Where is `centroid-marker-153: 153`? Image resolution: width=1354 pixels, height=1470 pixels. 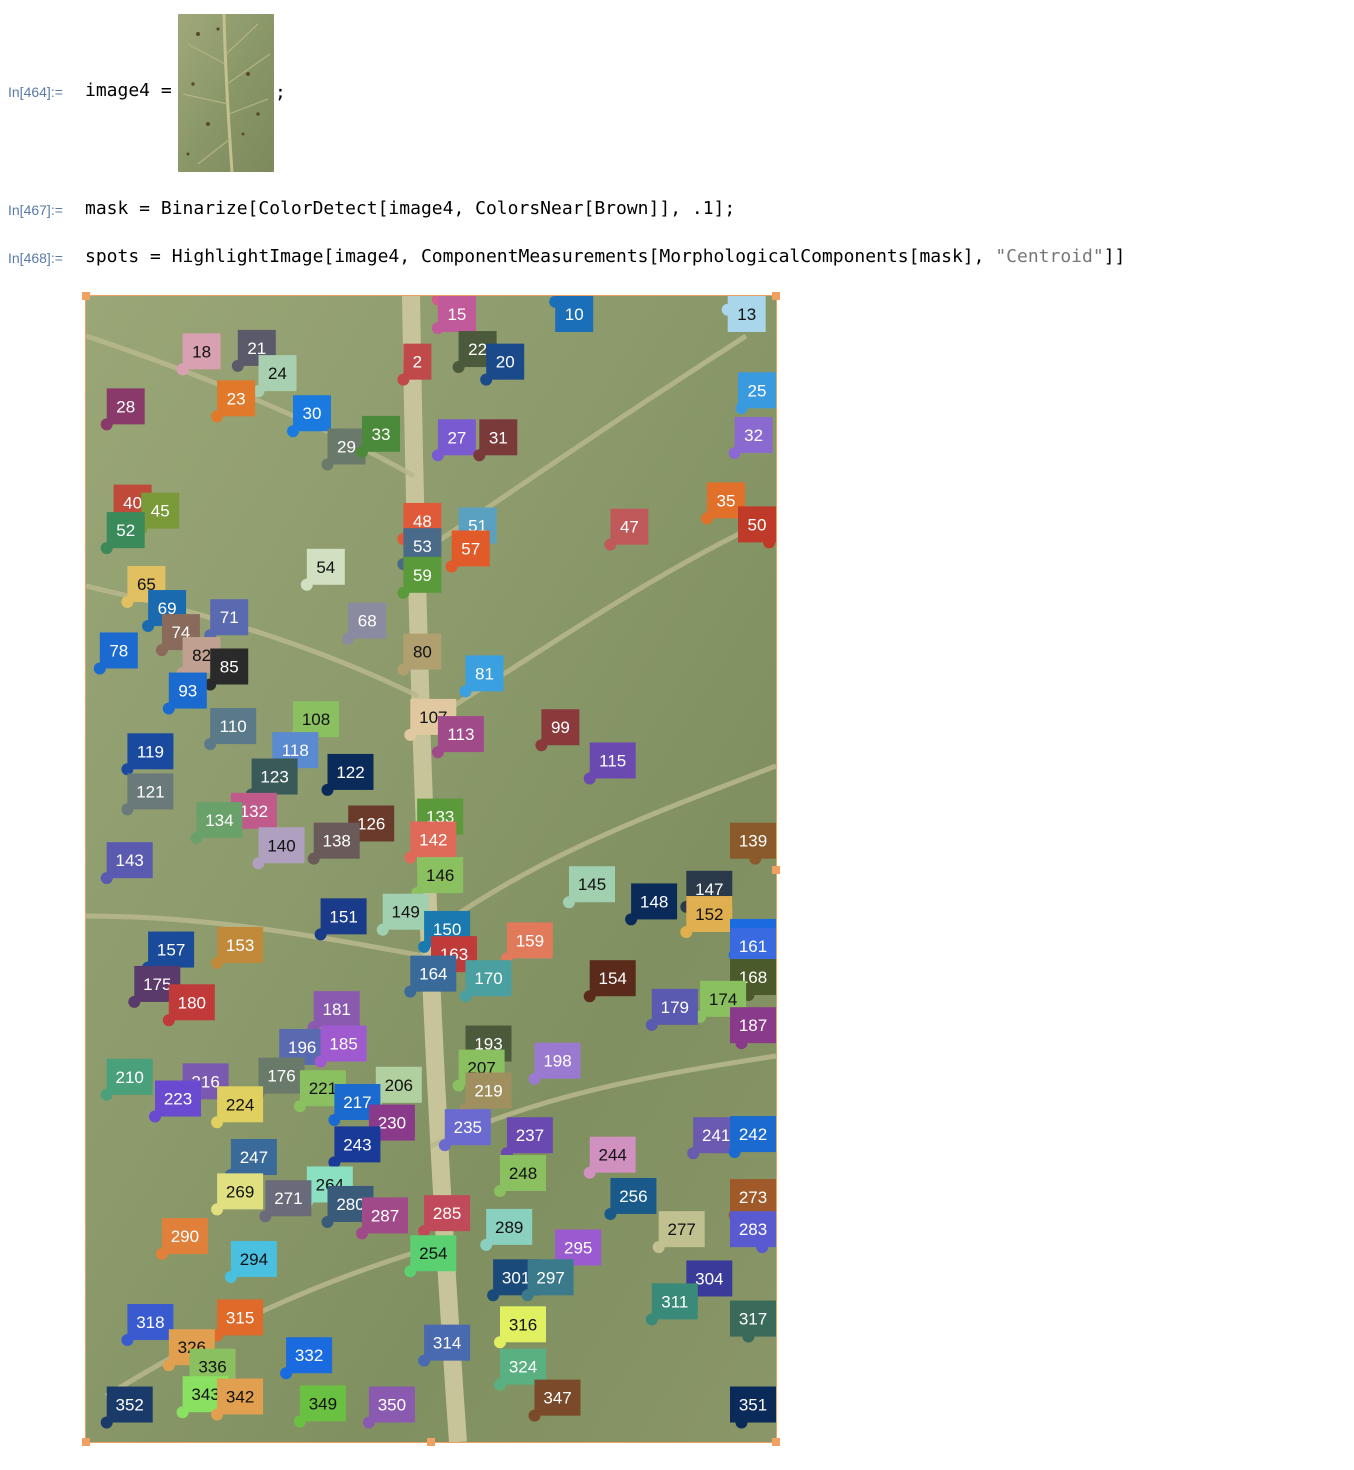
centroid-marker-153: 153 is located at coordinates (237, 947).